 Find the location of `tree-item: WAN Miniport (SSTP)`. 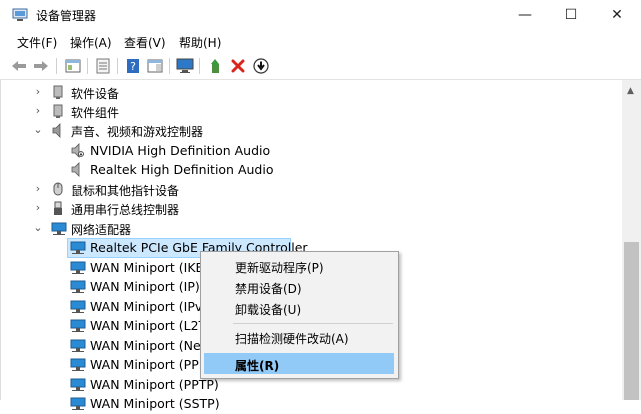

tree-item: WAN Miniport (SSTP) is located at coordinates (312, 403).